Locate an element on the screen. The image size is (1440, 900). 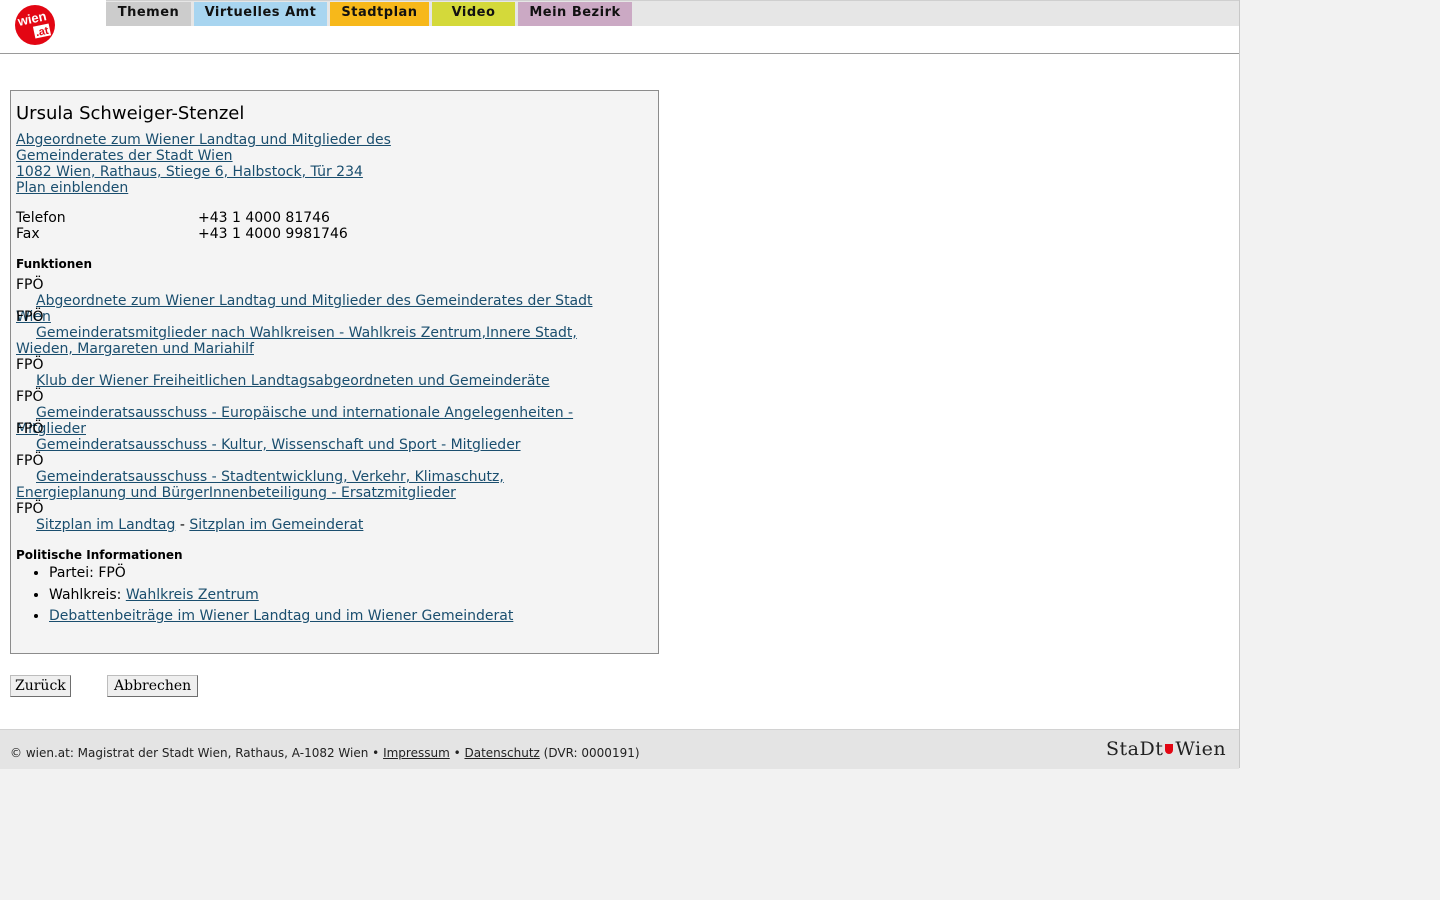
datenschutz-link: Datenschutz is located at coordinates (501, 753).